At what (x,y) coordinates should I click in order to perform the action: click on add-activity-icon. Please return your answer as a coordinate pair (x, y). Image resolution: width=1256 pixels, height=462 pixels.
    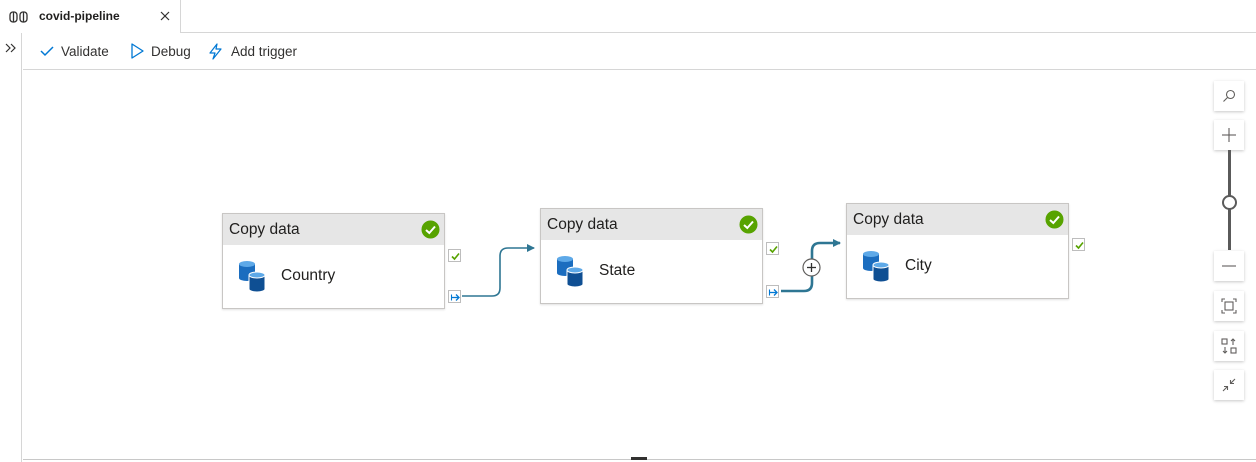
    Looking at the image, I should click on (811, 267).